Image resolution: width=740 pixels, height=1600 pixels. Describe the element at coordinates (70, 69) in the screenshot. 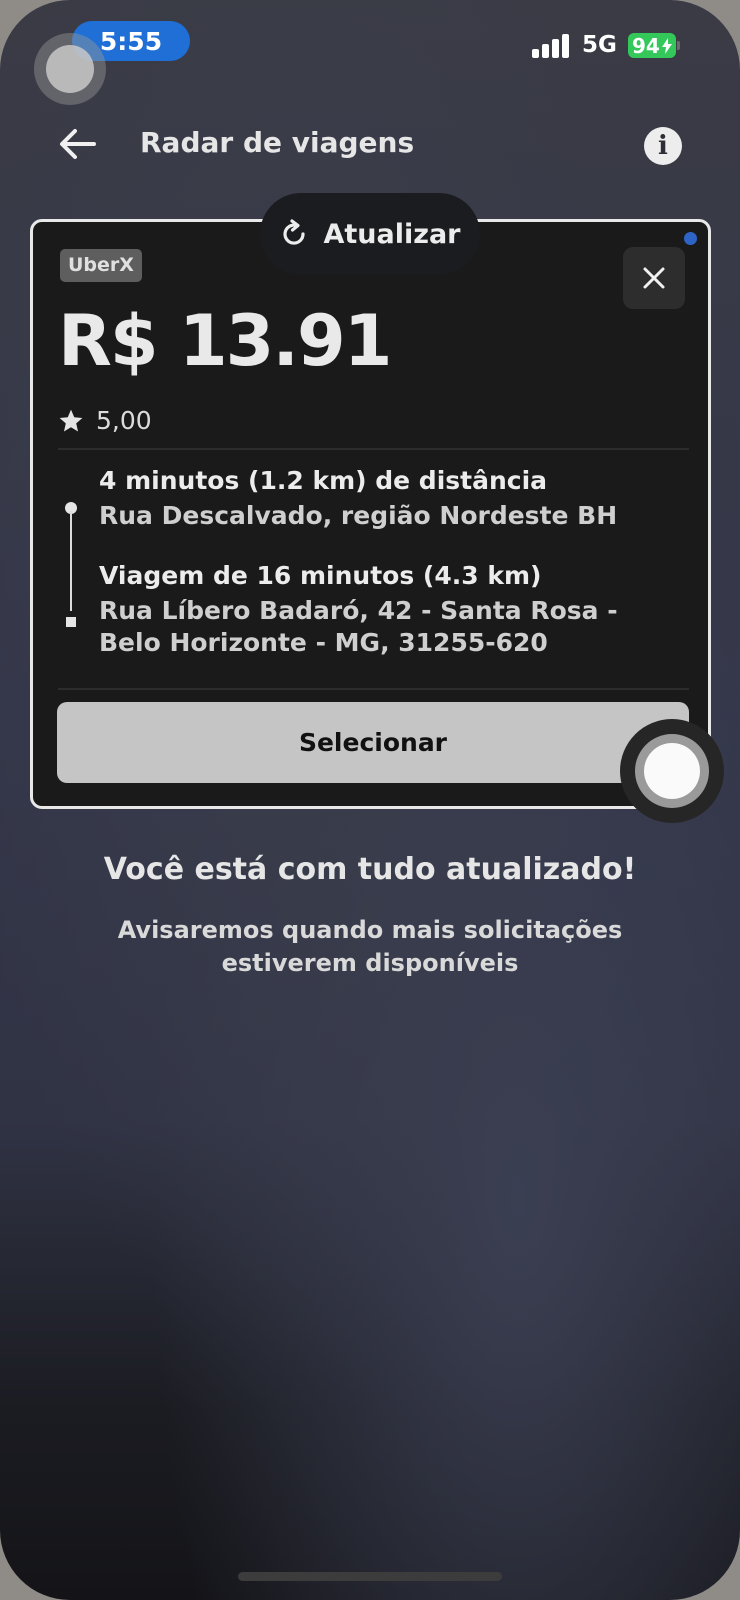

I see `assistive-touch-button` at that location.